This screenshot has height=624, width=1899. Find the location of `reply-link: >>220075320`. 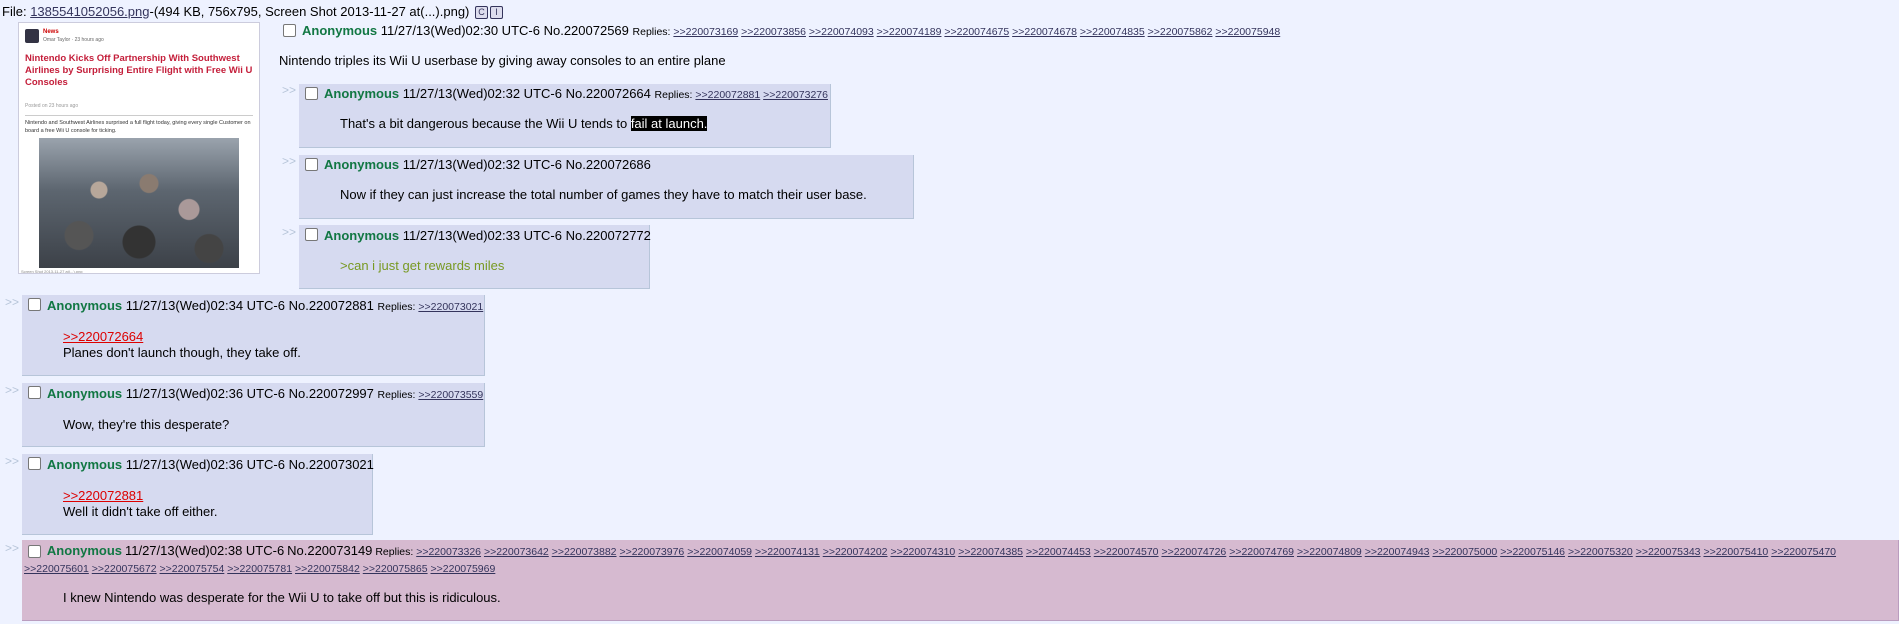

reply-link: >>220075320 is located at coordinates (1600, 552).